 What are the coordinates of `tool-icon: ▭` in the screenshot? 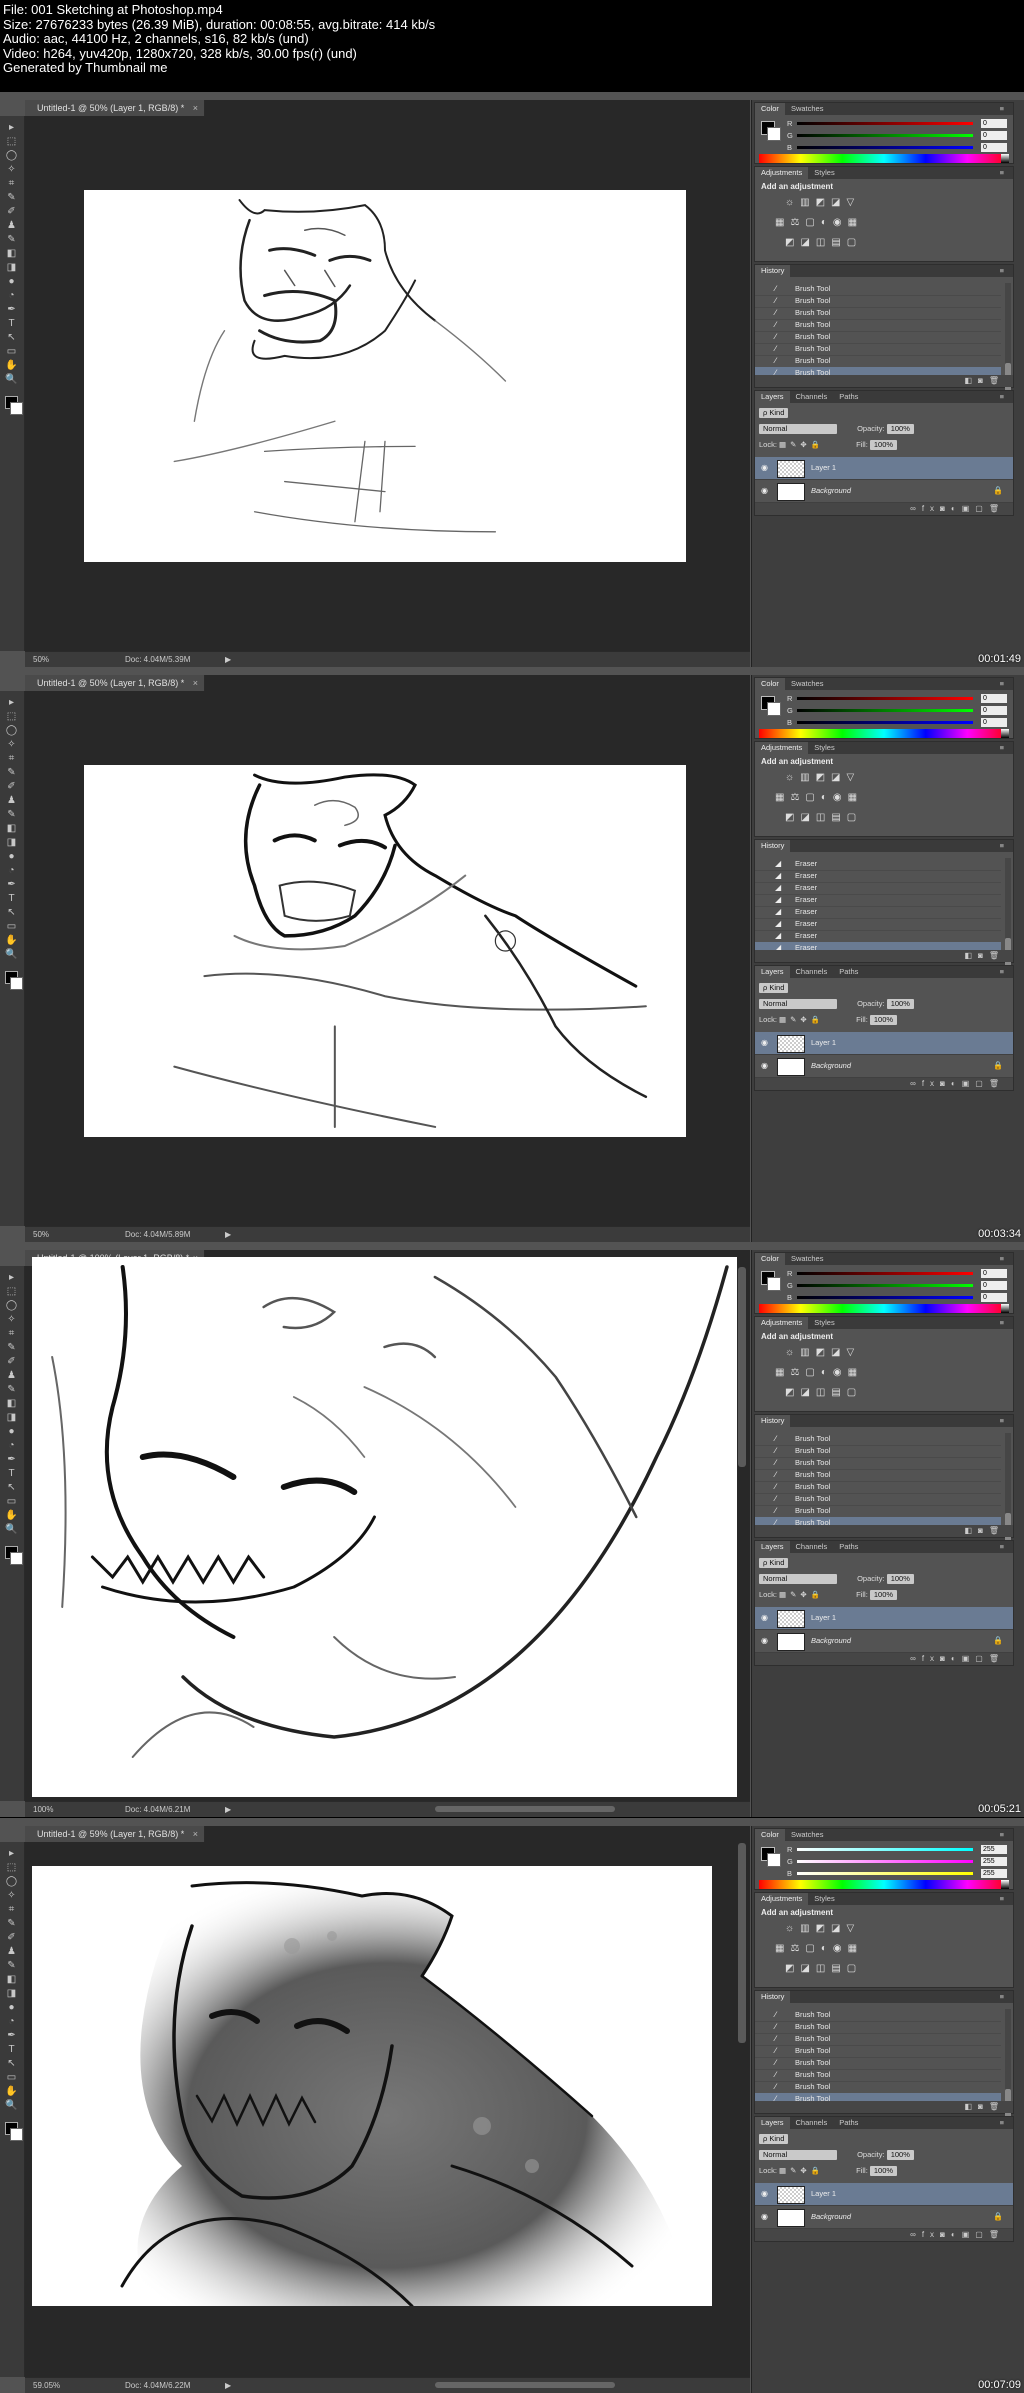 It's located at (11, 2077).